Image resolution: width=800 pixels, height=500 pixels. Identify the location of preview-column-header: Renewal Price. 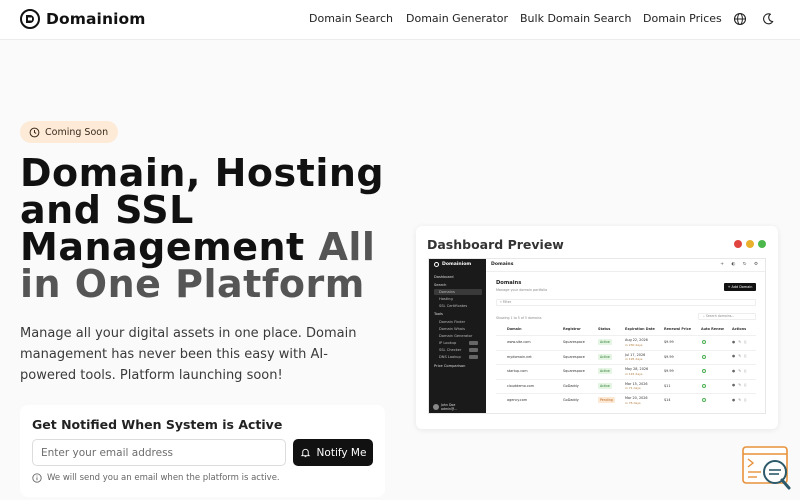
(678, 329).